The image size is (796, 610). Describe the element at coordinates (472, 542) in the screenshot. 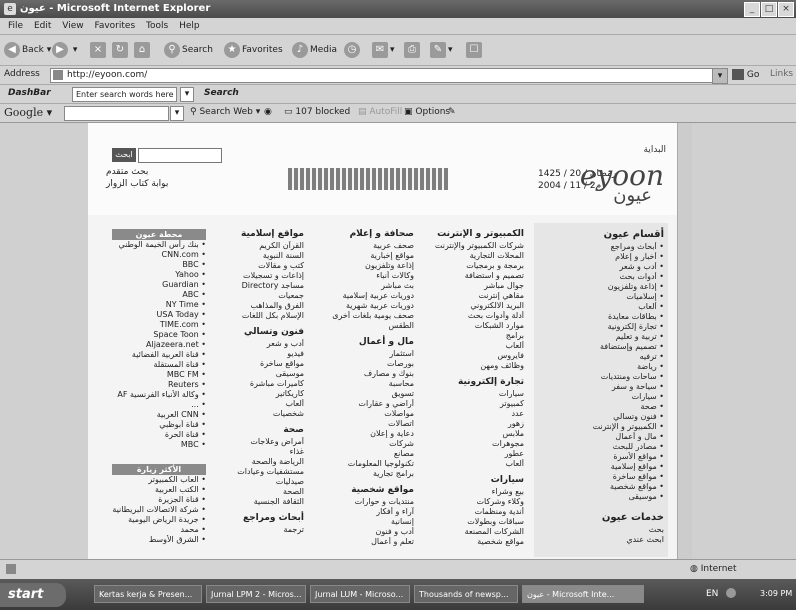

I see `link-item: مواقع شخصية` at that location.